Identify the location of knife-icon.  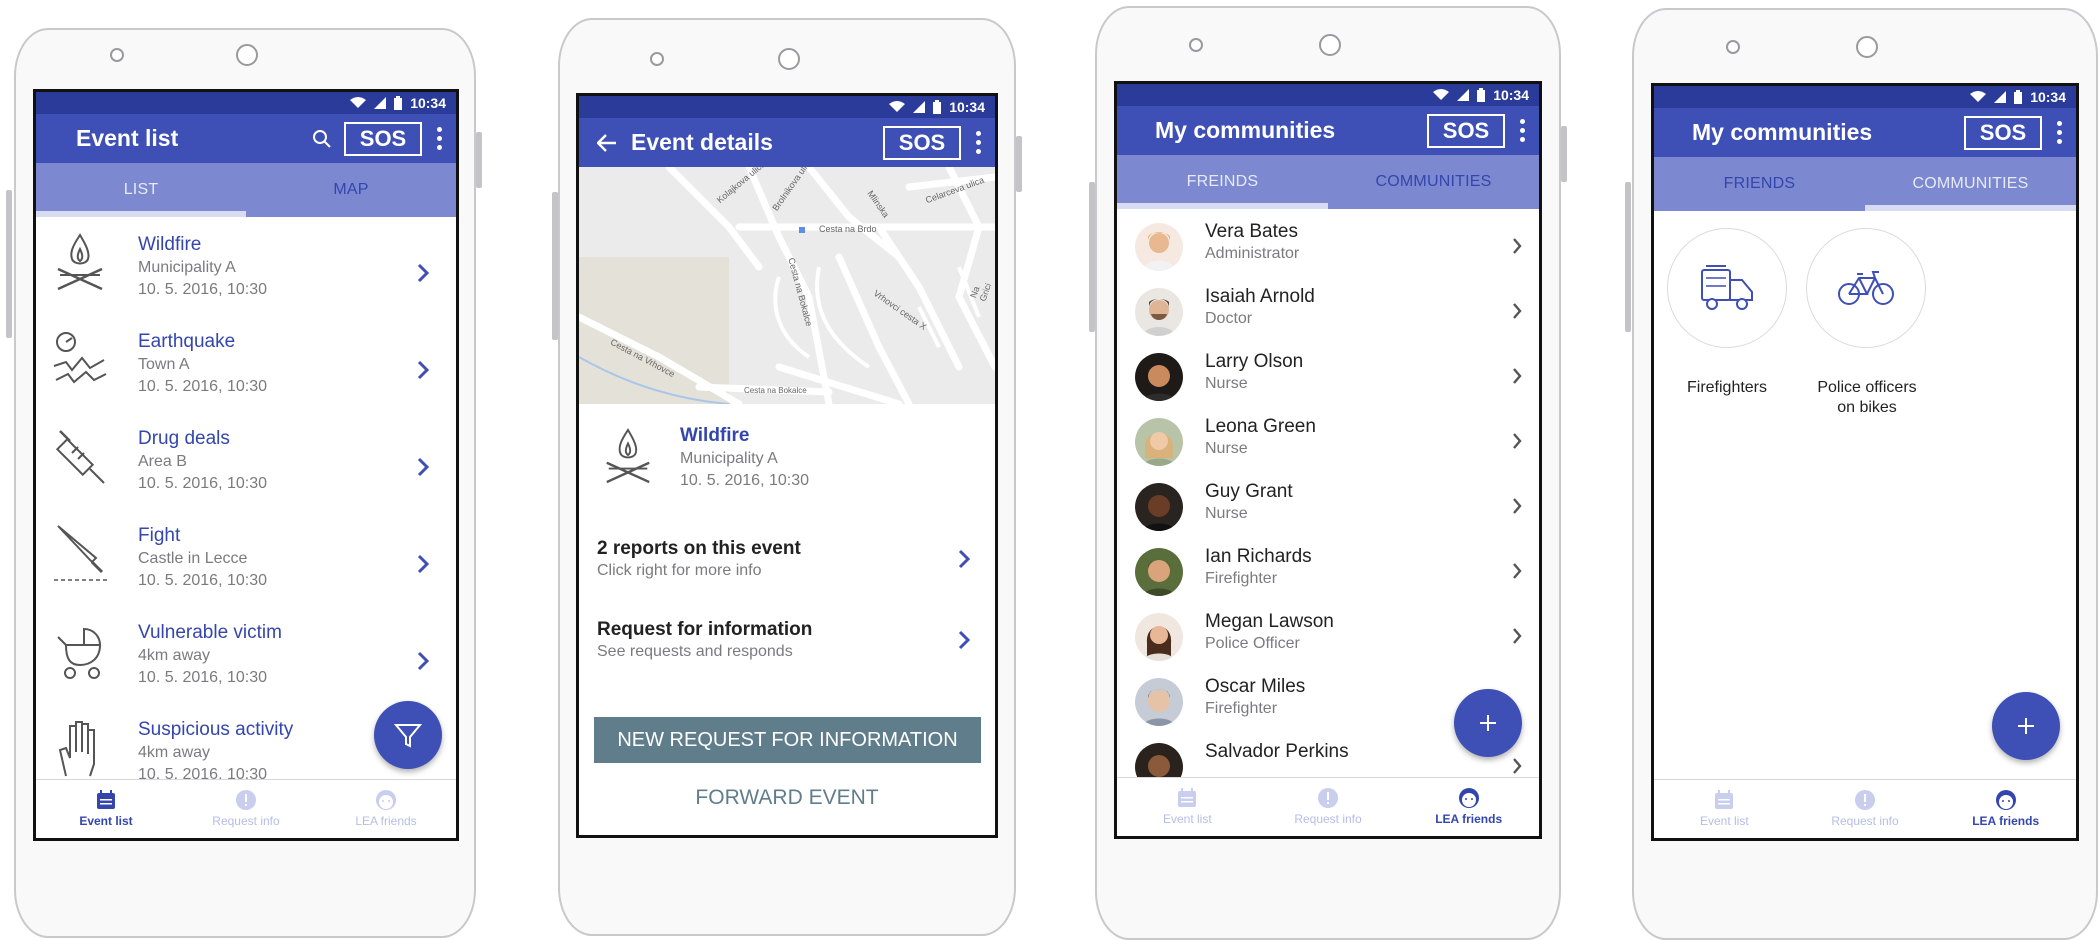
(81, 553).